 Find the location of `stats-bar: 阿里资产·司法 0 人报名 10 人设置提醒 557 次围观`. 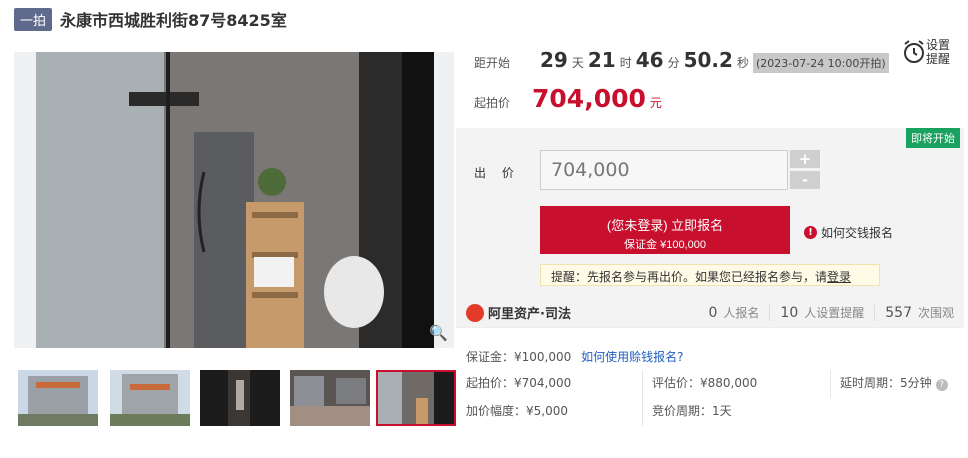

stats-bar: 阿里资产·司法 0 人报名 10 人设置提醒 557 次围观 is located at coordinates (710, 313).